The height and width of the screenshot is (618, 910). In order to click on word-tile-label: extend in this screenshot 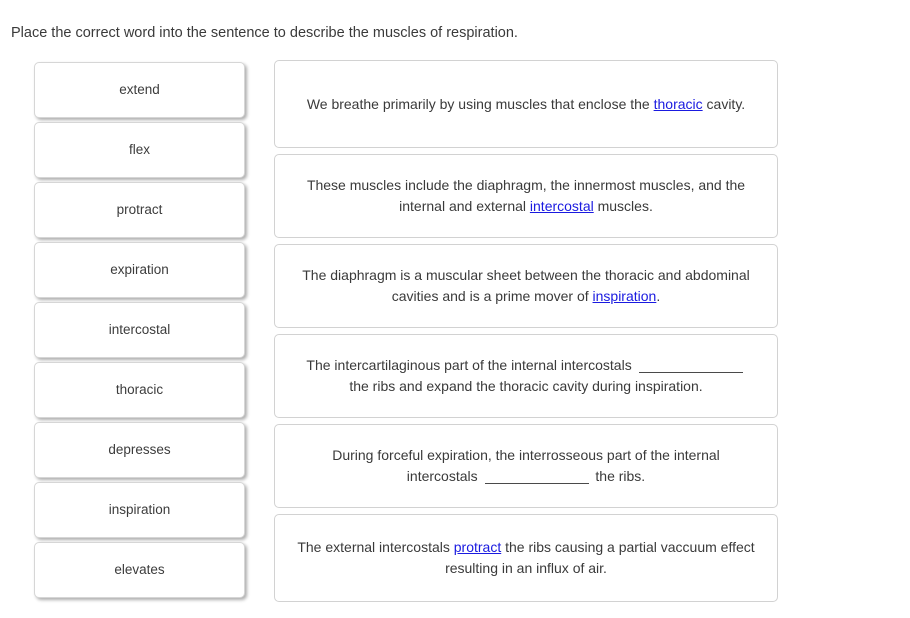, I will do `click(139, 89)`.